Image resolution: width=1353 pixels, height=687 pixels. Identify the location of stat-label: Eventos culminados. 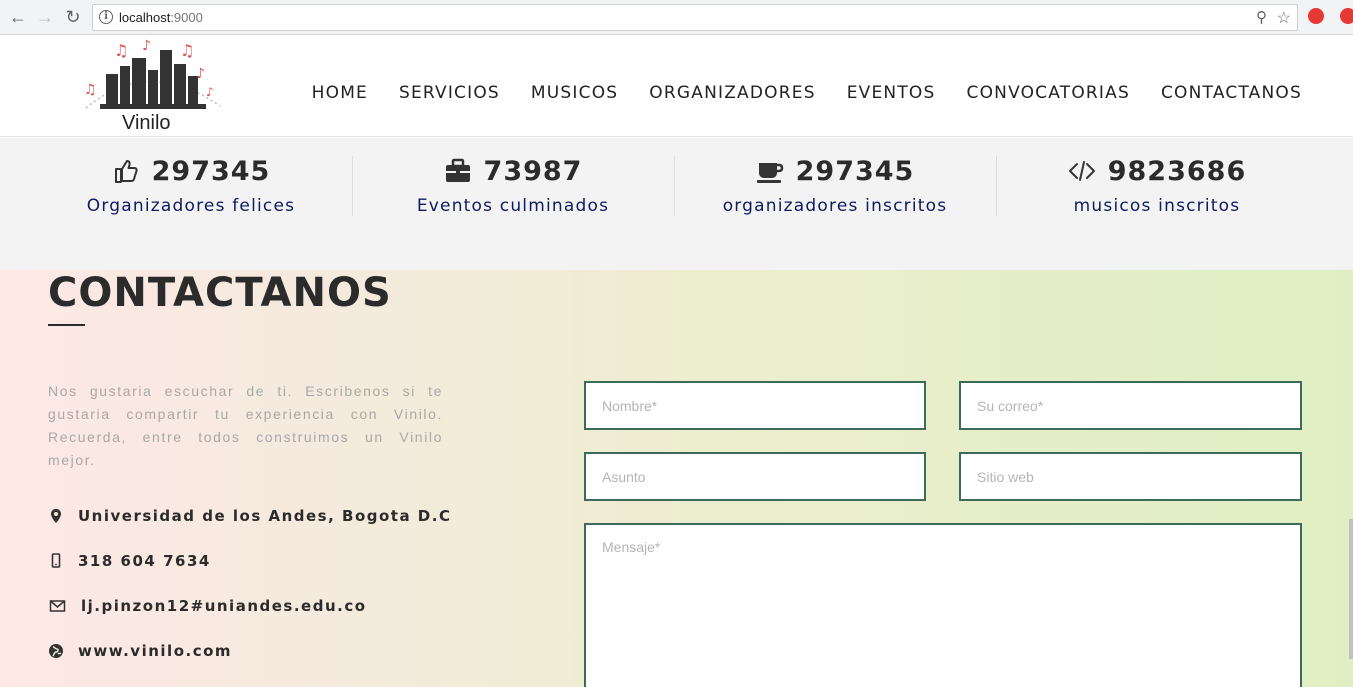
(513, 206).